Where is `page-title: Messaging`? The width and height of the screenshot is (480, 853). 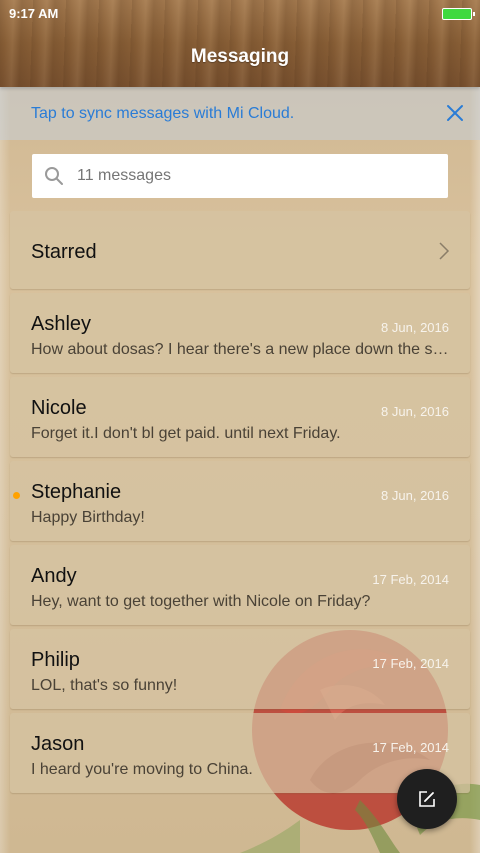
page-title: Messaging is located at coordinates (240, 56).